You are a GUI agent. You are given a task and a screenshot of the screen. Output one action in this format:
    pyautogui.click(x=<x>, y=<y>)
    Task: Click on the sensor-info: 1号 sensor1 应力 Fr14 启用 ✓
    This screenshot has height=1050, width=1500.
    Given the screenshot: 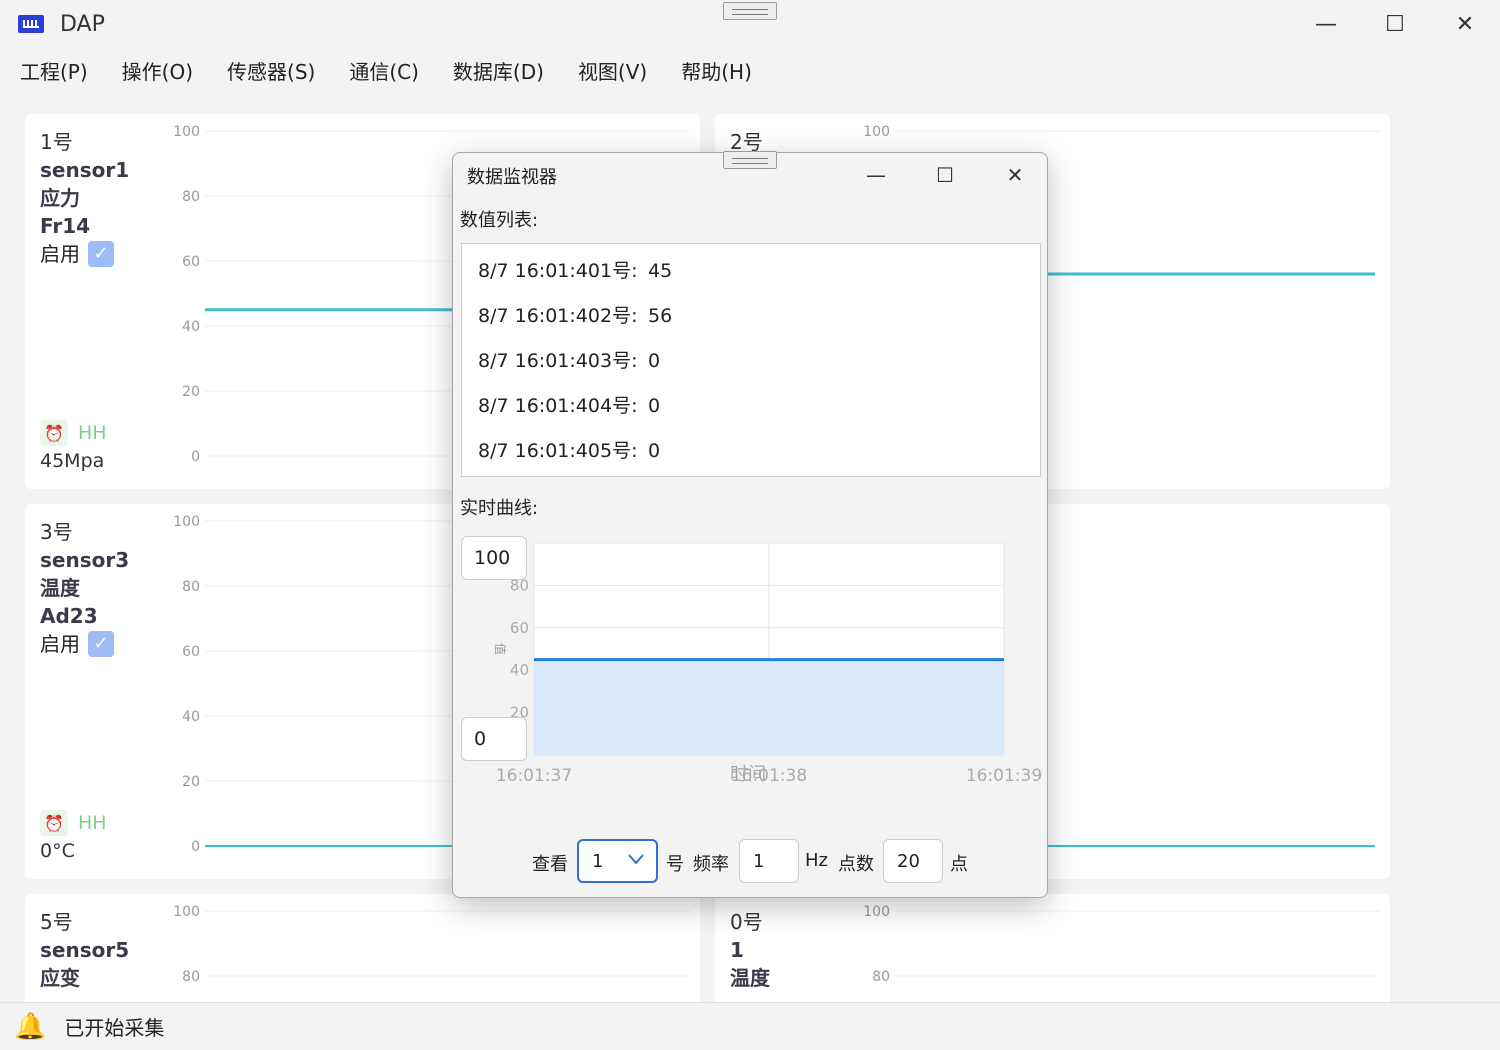 What is the action you would take?
    pyautogui.click(x=84, y=198)
    